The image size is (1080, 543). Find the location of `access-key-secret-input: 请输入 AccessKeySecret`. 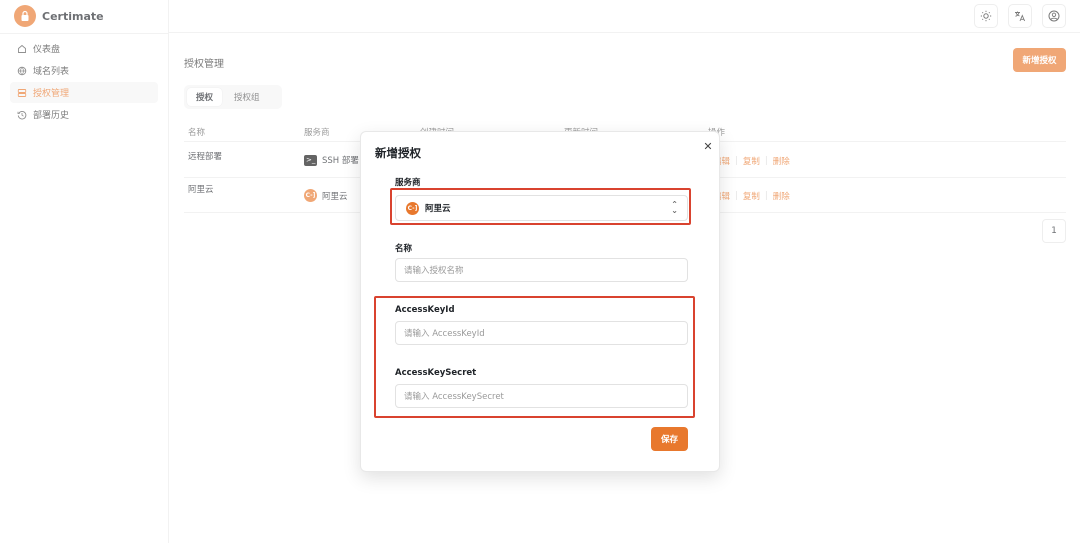

access-key-secret-input: 请输入 AccessKeySecret is located at coordinates (541, 396).